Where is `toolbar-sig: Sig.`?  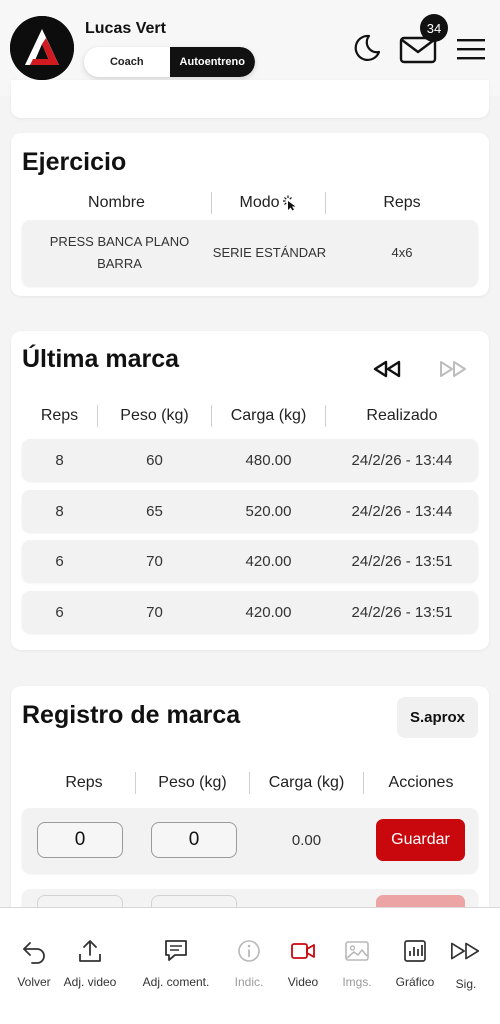 toolbar-sig: Sig. is located at coordinates (465, 964).